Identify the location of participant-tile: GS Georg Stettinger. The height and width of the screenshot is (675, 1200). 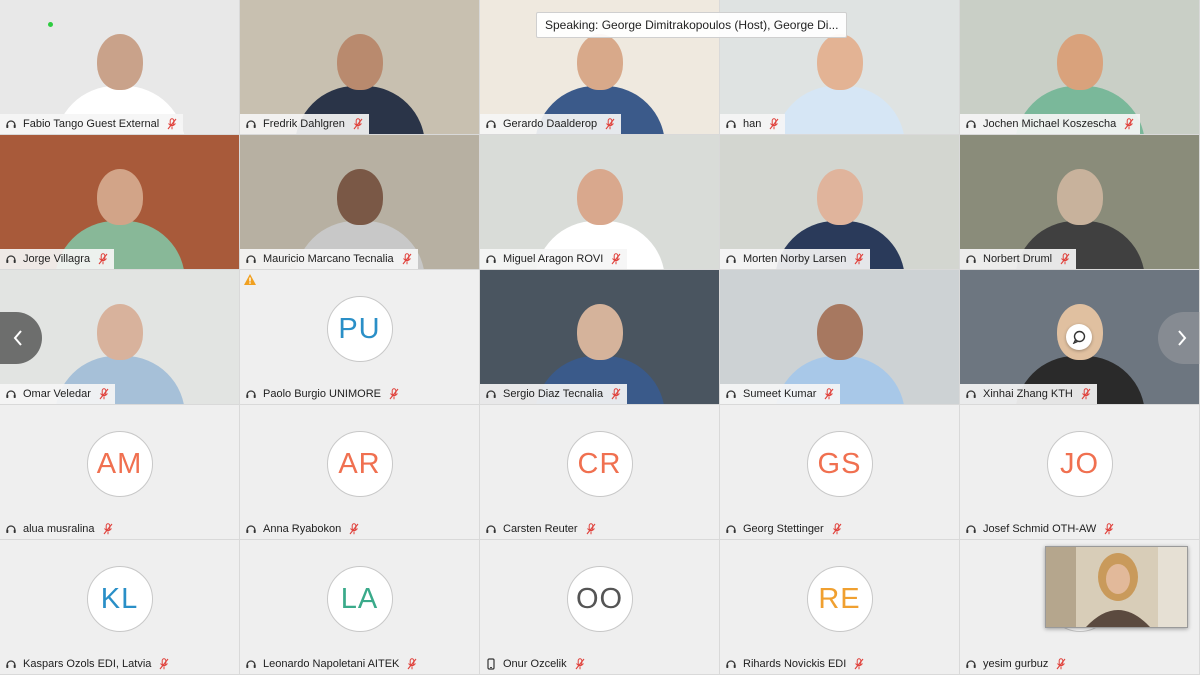
(839, 472).